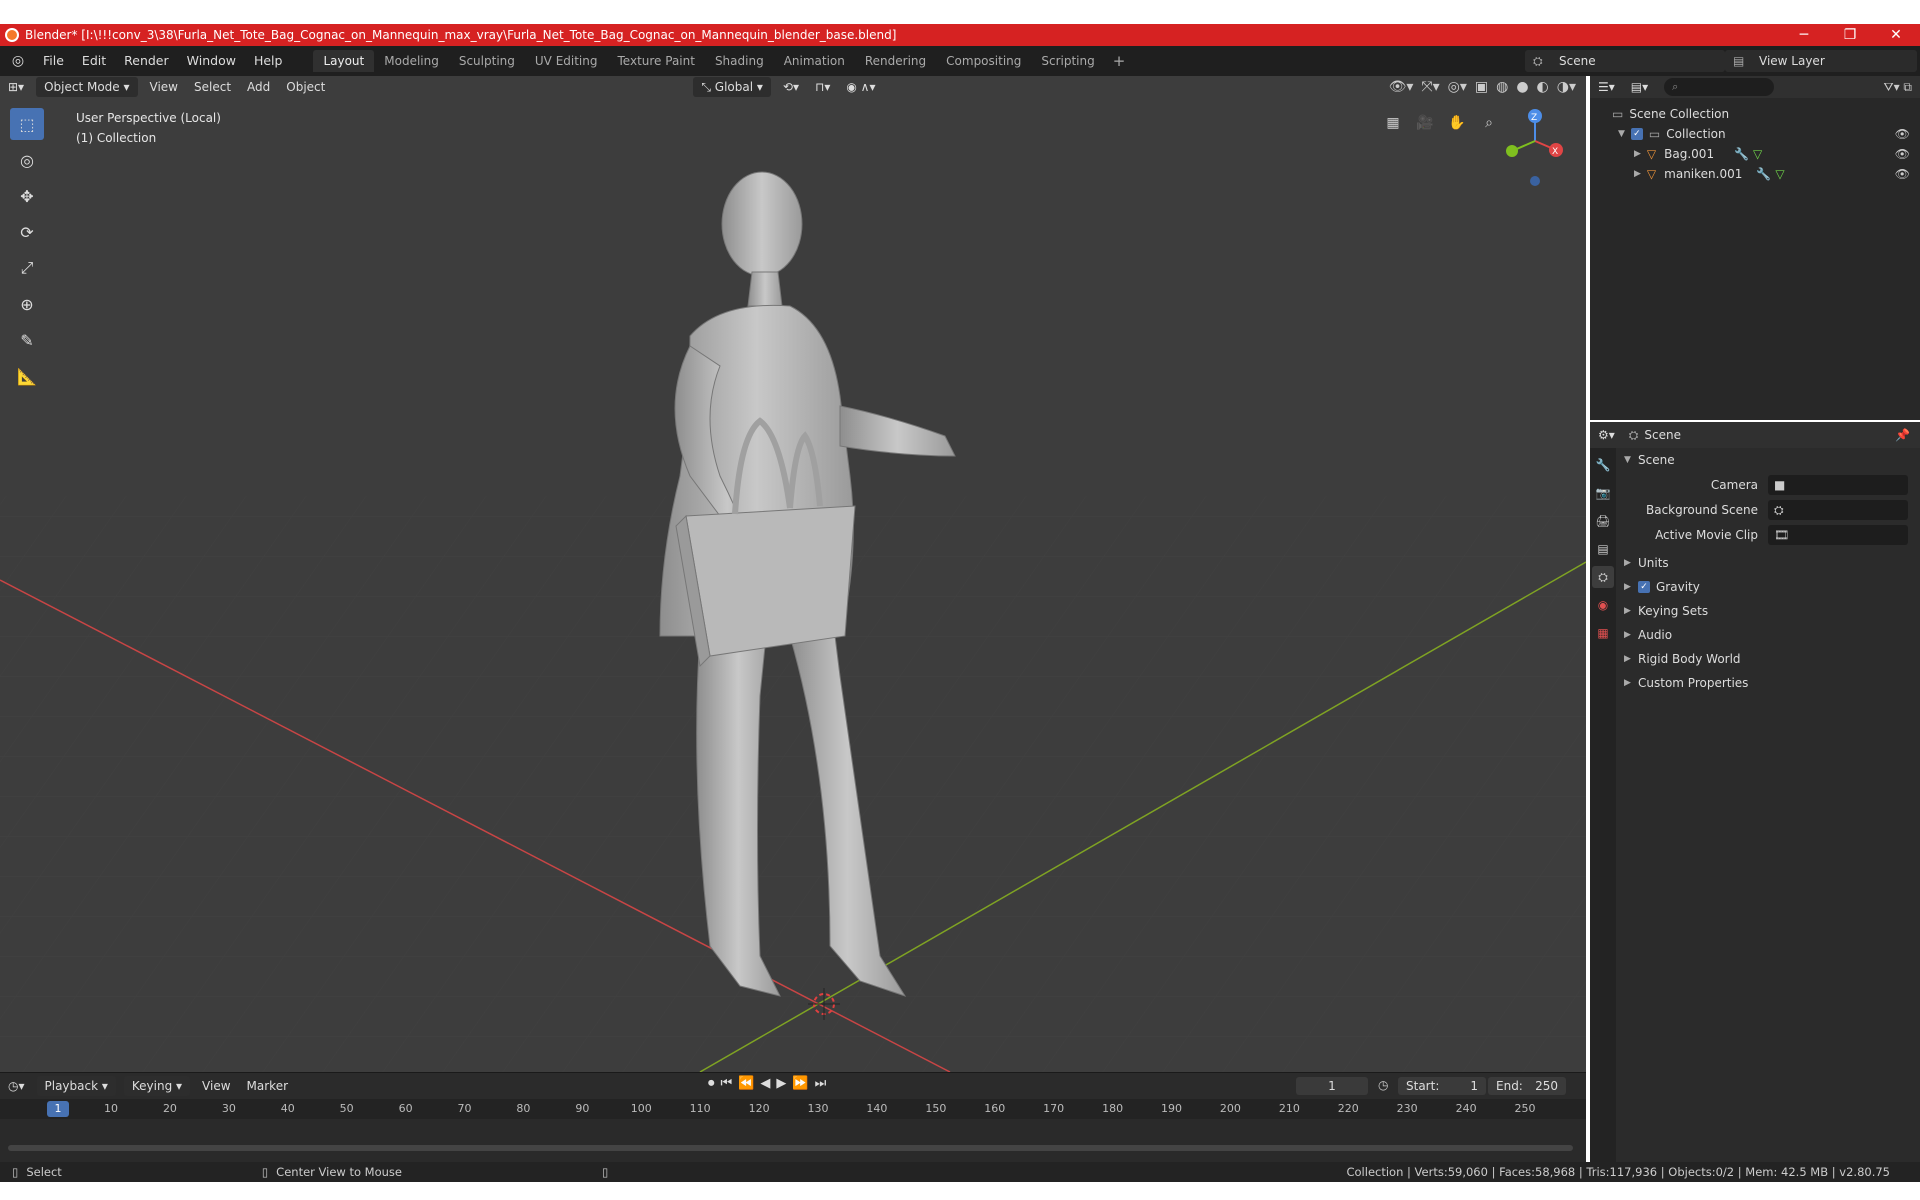 The height and width of the screenshot is (1200, 1920). What do you see at coordinates (790, 1148) in the screenshot?
I see `timeline-scrollbar` at bounding box center [790, 1148].